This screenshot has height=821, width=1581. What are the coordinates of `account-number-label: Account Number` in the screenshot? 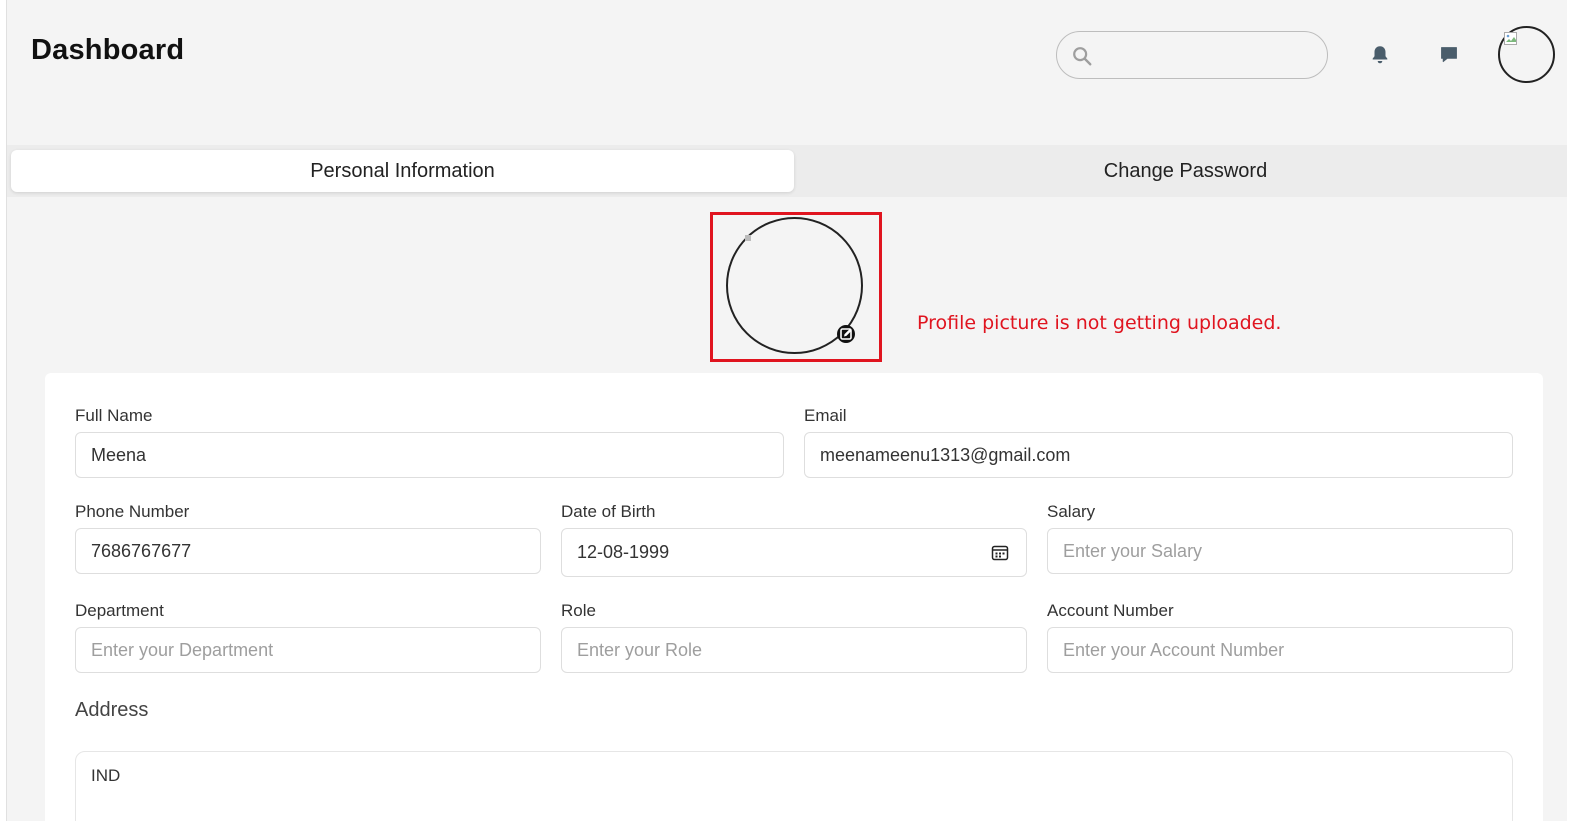 It's located at (1110, 610).